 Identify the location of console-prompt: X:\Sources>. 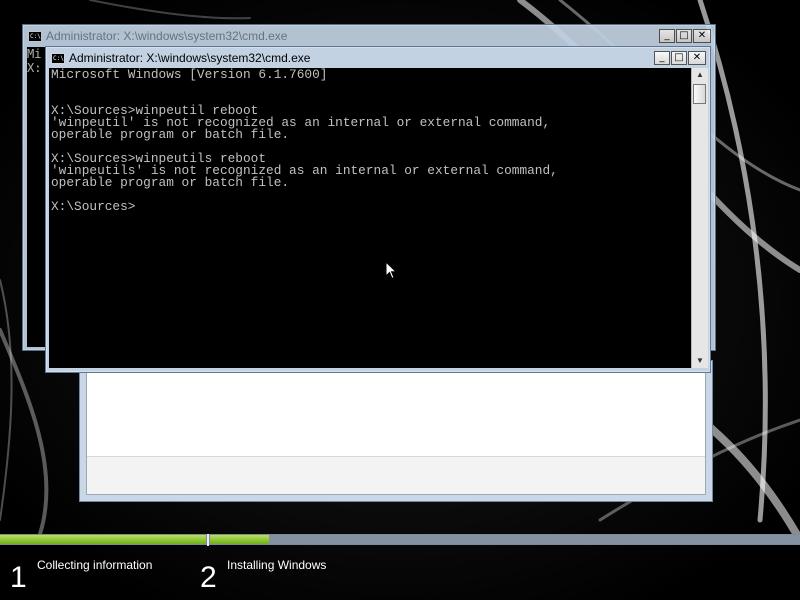
(93, 206).